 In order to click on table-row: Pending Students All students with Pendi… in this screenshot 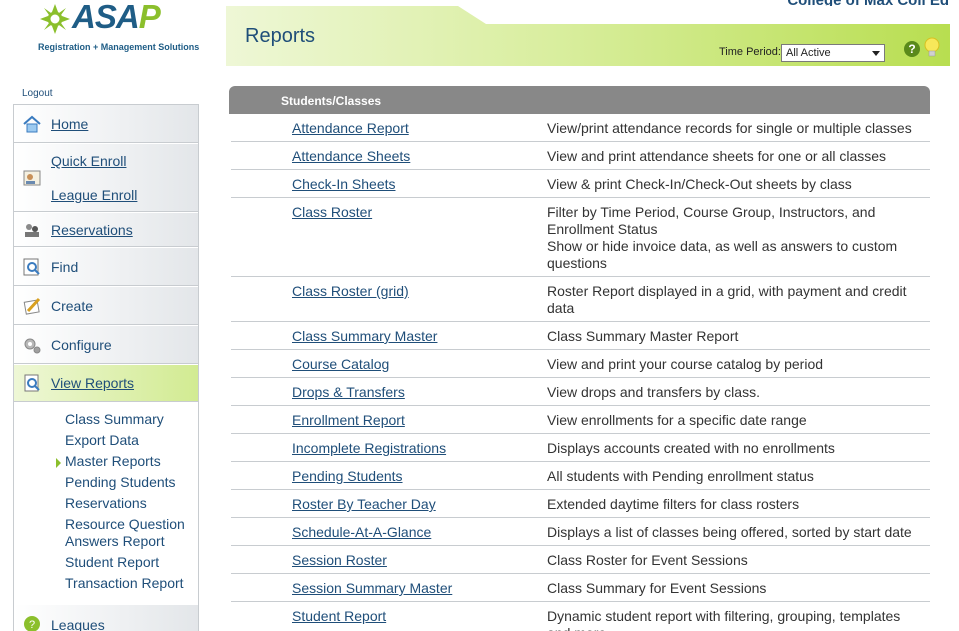, I will do `click(580, 476)`.